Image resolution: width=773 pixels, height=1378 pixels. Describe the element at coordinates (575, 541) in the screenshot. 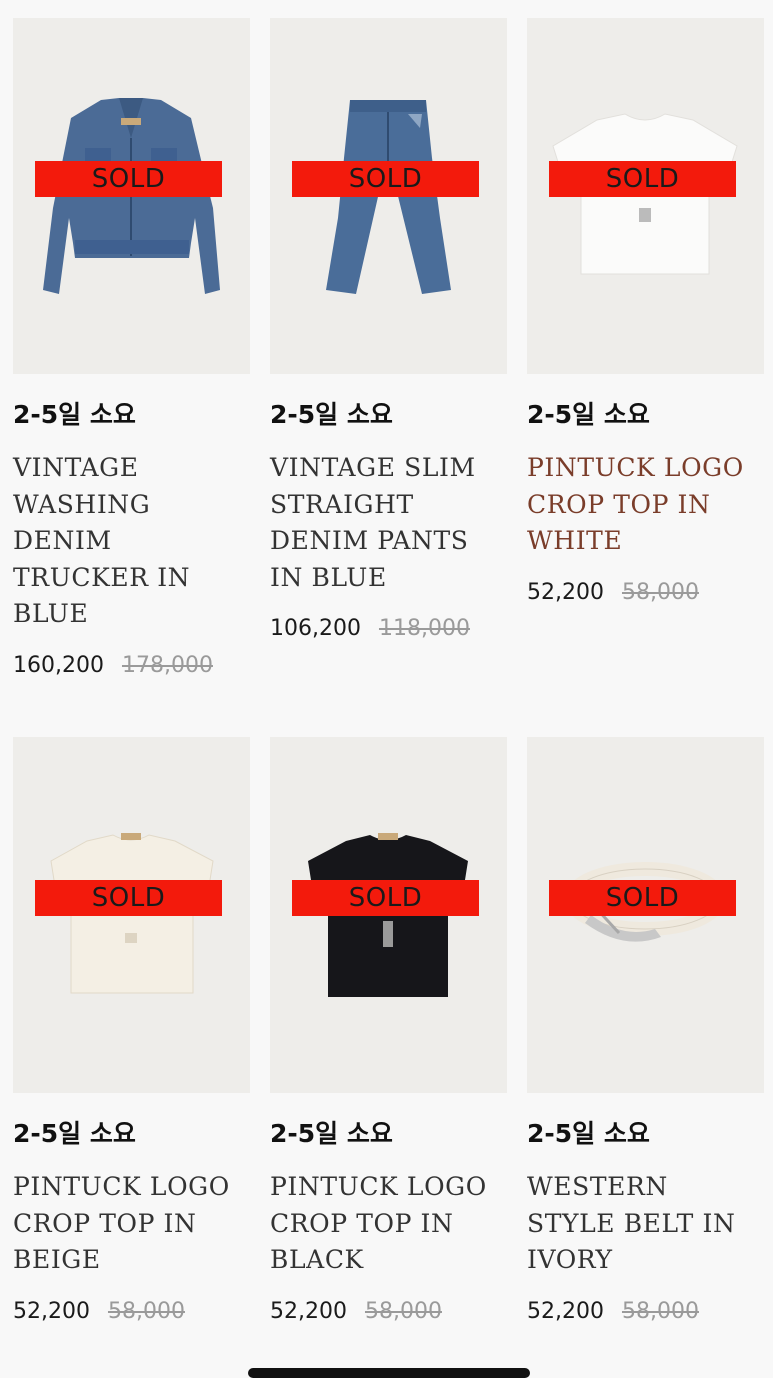

I see `product-name-line: WHITE` at that location.